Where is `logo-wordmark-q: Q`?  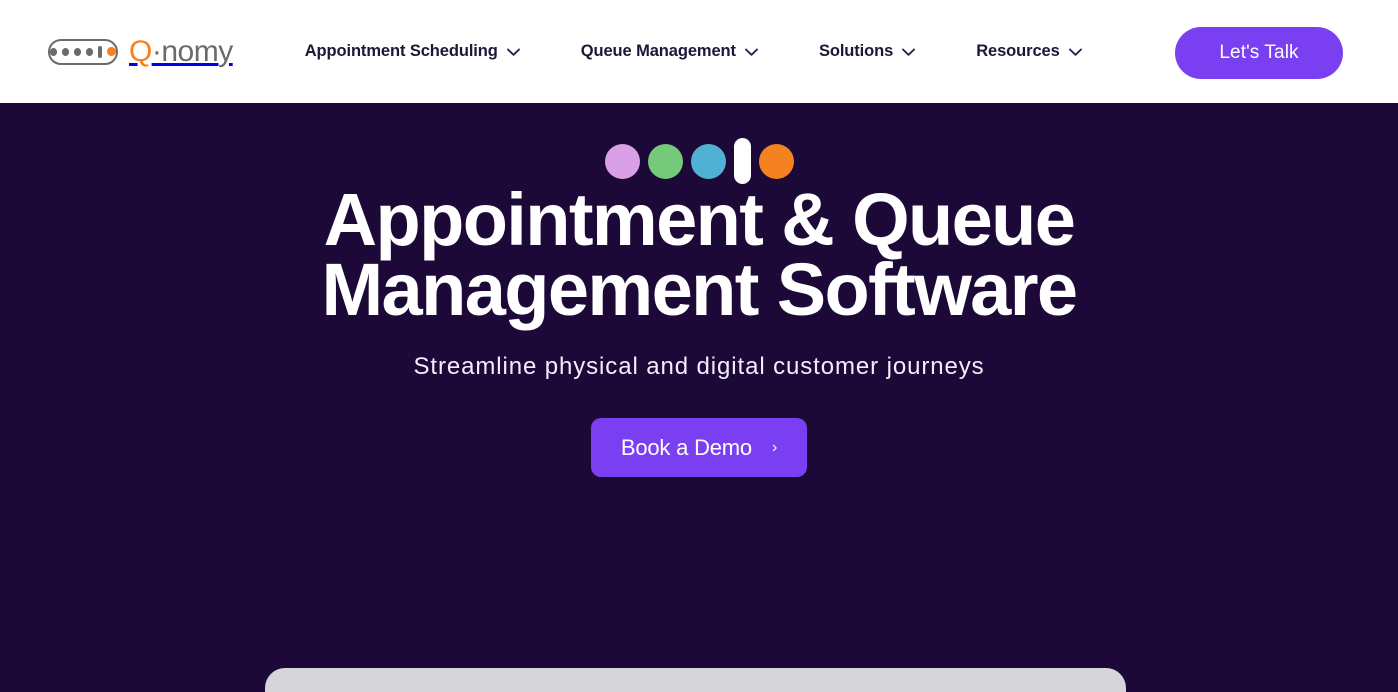 logo-wordmark-q: Q is located at coordinates (140, 51).